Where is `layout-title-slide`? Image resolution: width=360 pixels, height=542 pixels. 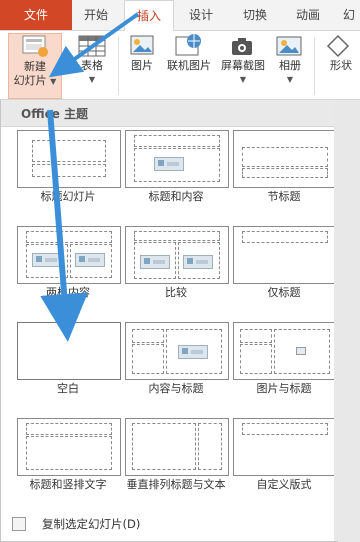 layout-title-slide is located at coordinates (69, 159).